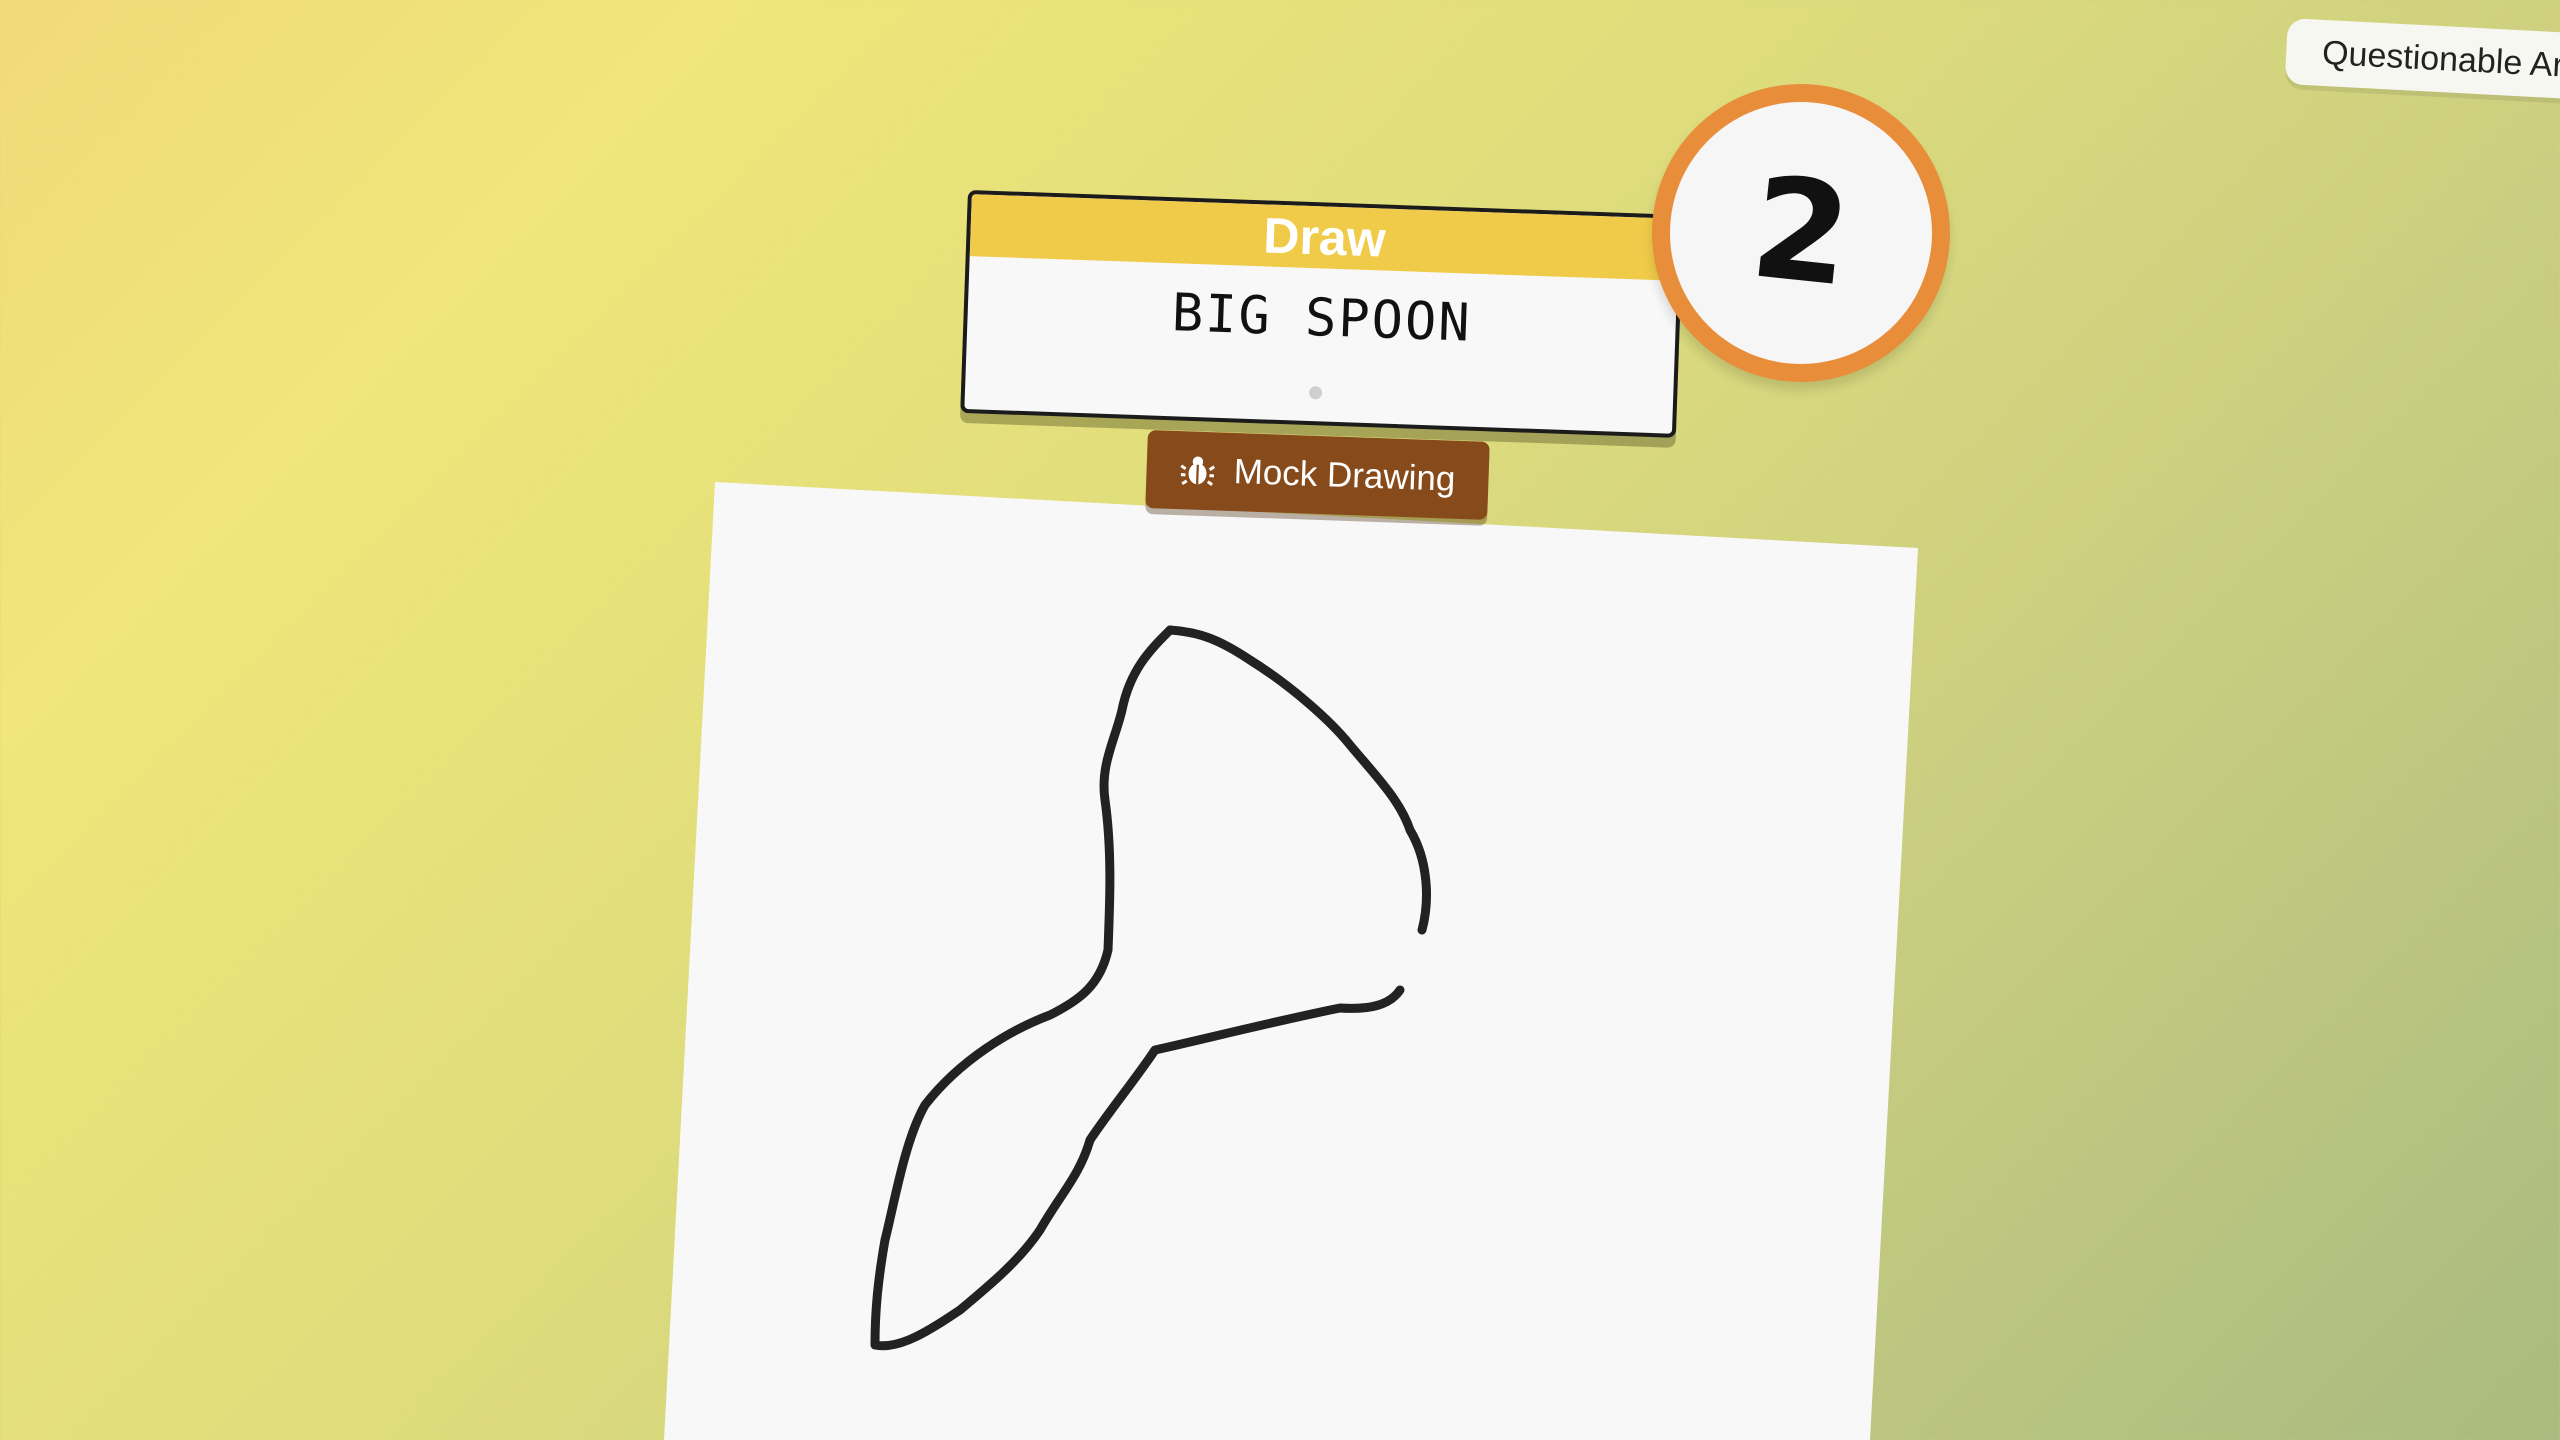 This screenshot has width=2560, height=1440. Describe the element at coordinates (1198, 471) in the screenshot. I see `bug-icon` at that location.